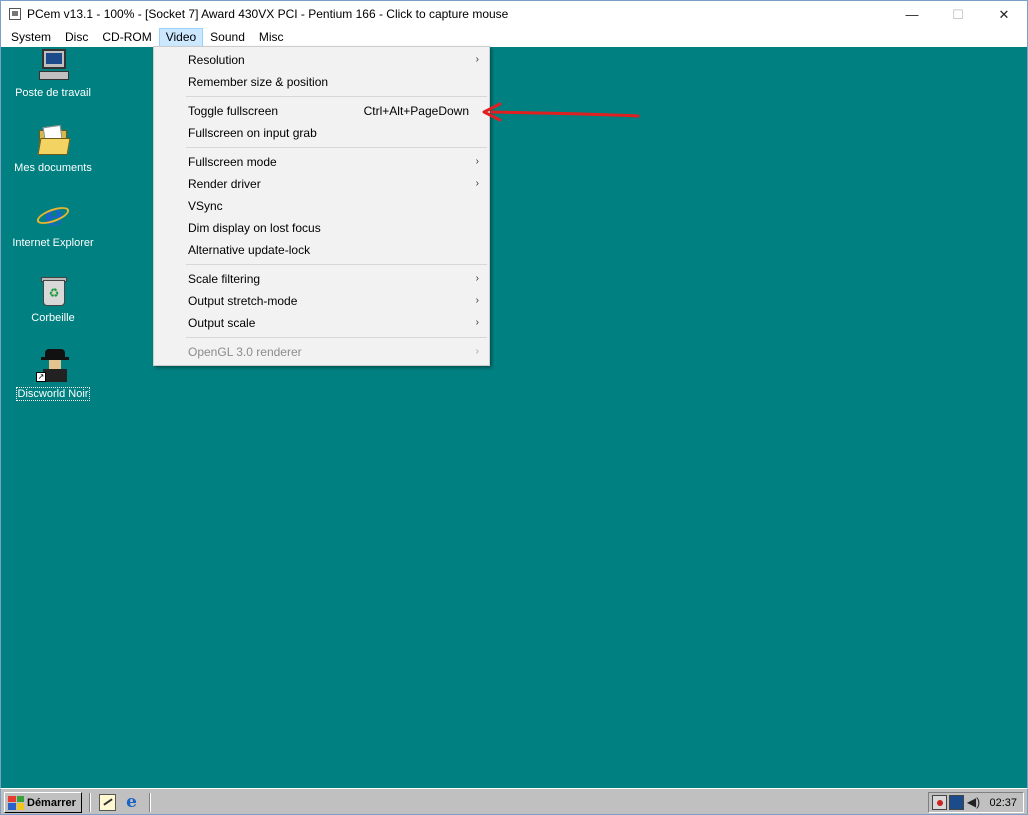 This screenshot has width=1028, height=815. I want to click on display-icon, so click(956, 802).